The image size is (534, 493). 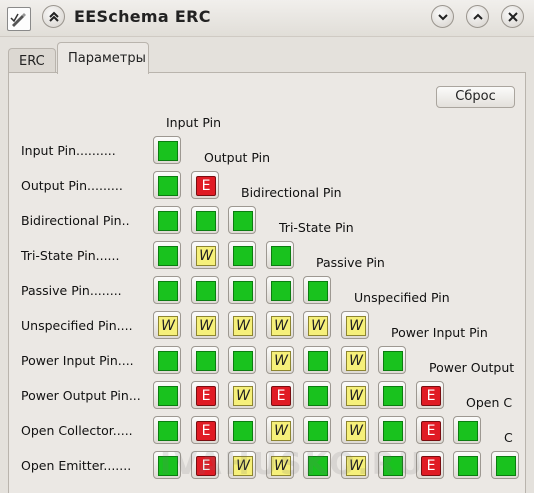 What do you see at coordinates (19, 19) in the screenshot?
I see `app-edit-icon` at bounding box center [19, 19].